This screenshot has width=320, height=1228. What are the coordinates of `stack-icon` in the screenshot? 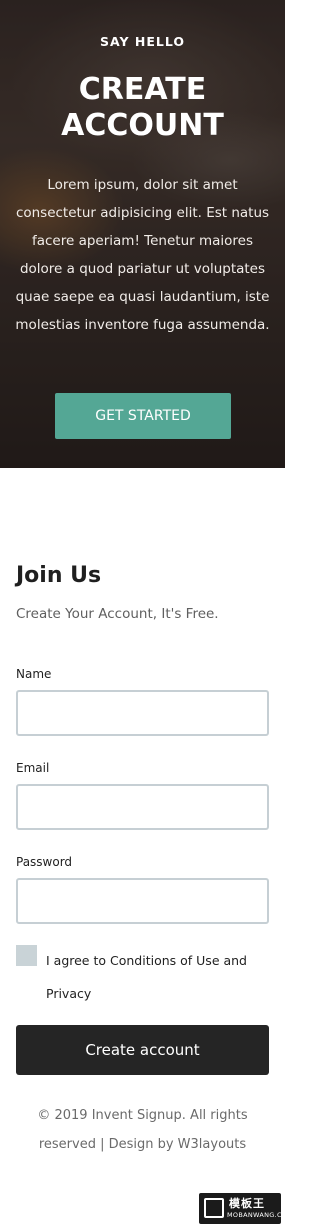 It's located at (214, 1208).